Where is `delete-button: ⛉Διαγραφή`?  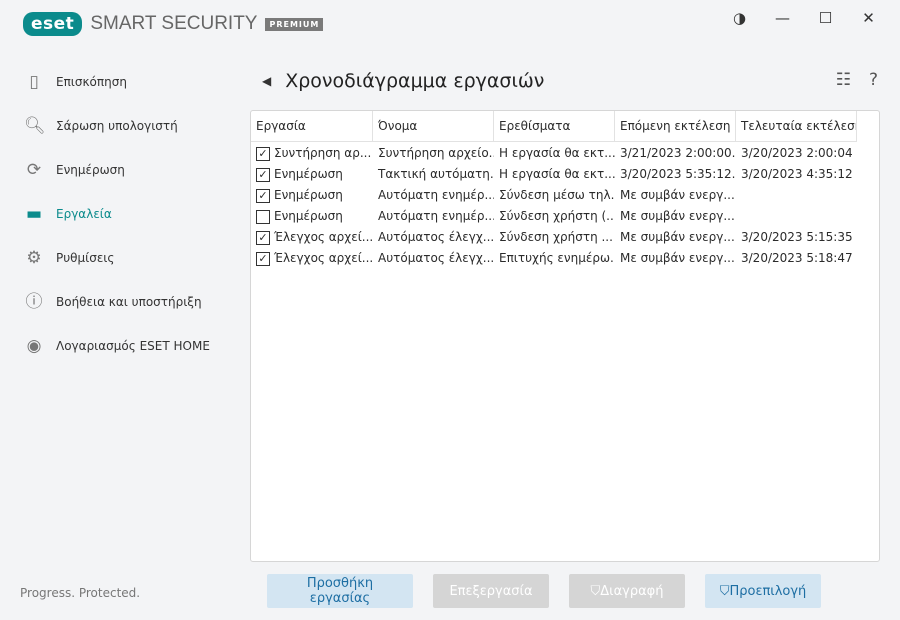
delete-button: ⛉Διαγραφή is located at coordinates (627, 591).